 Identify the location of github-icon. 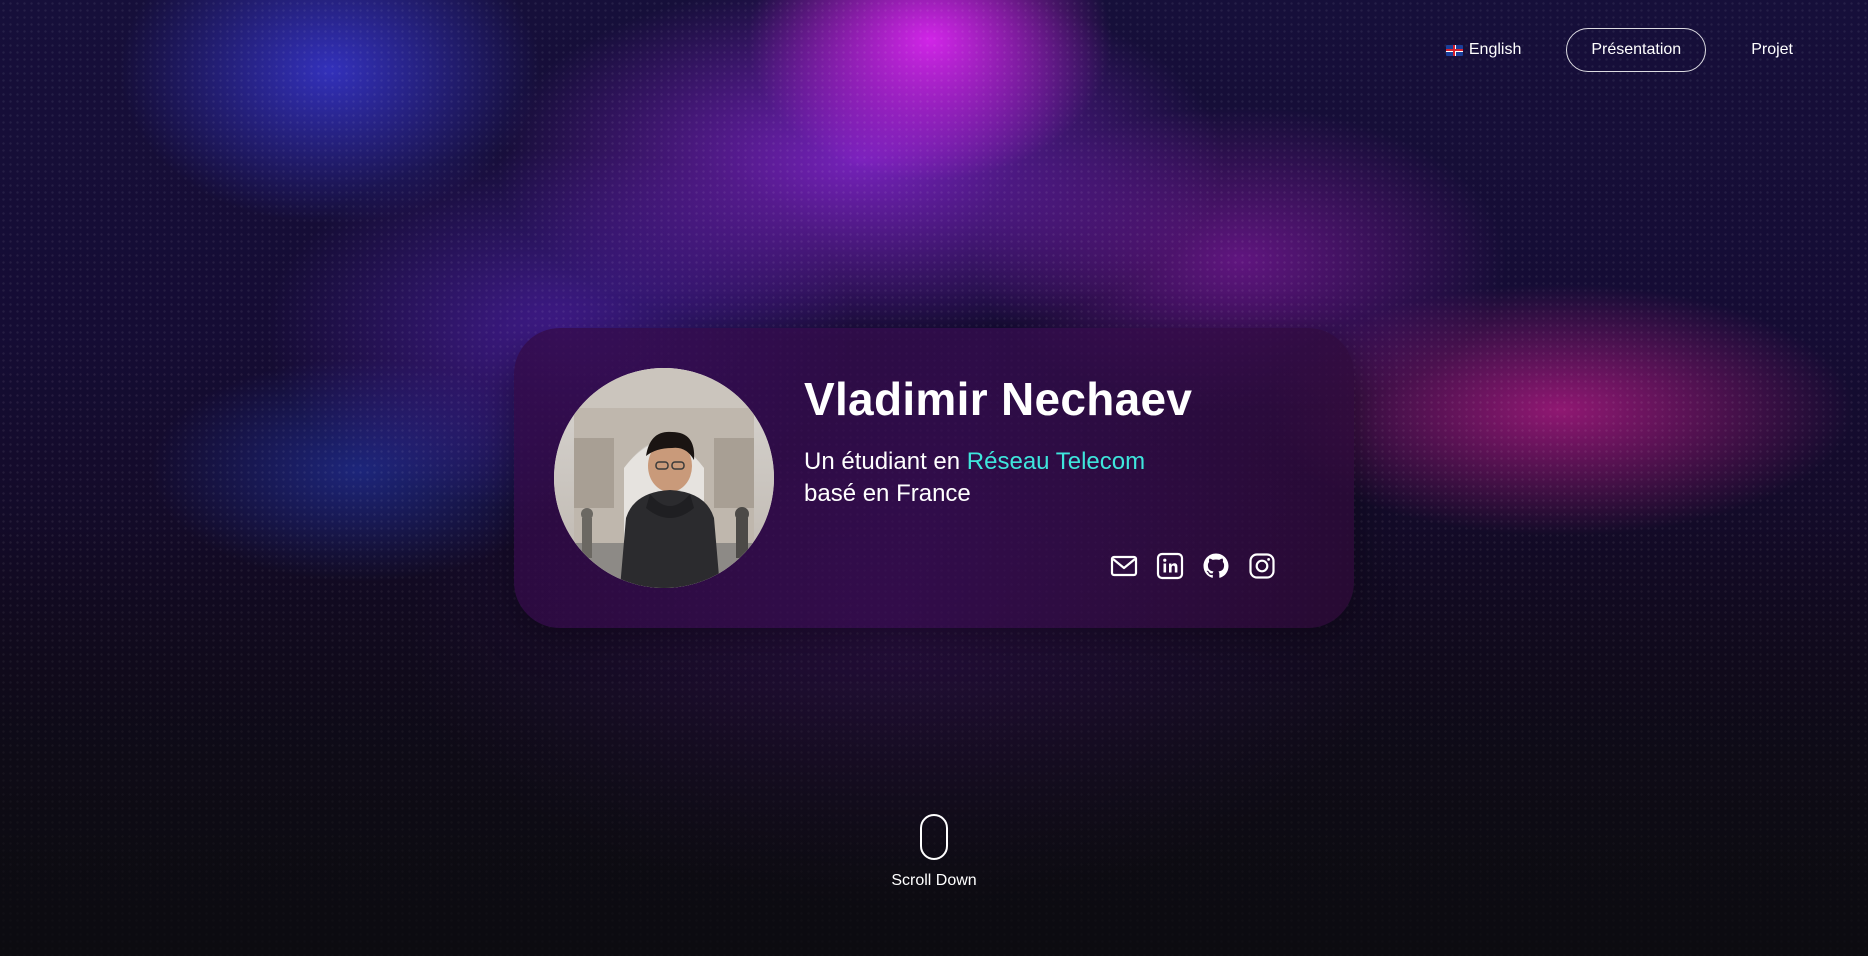
(1216, 565).